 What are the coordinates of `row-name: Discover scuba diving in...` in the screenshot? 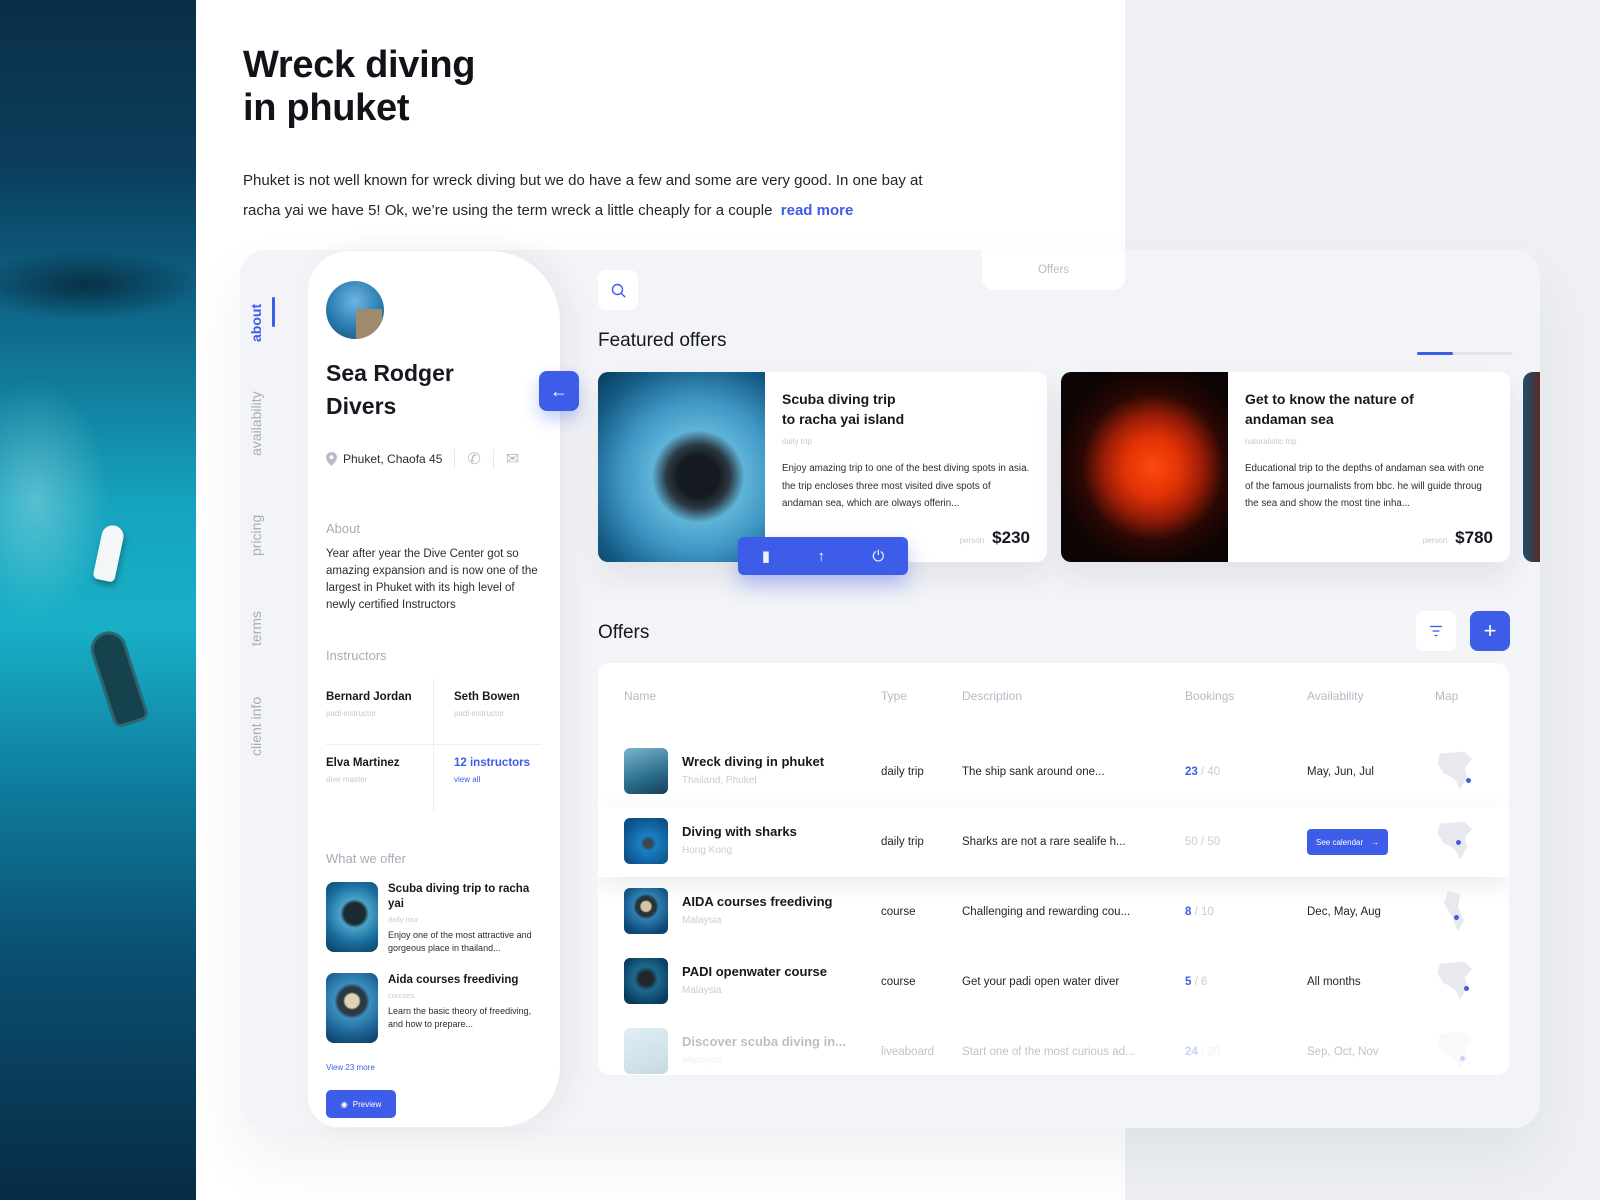 It's located at (764, 1041).